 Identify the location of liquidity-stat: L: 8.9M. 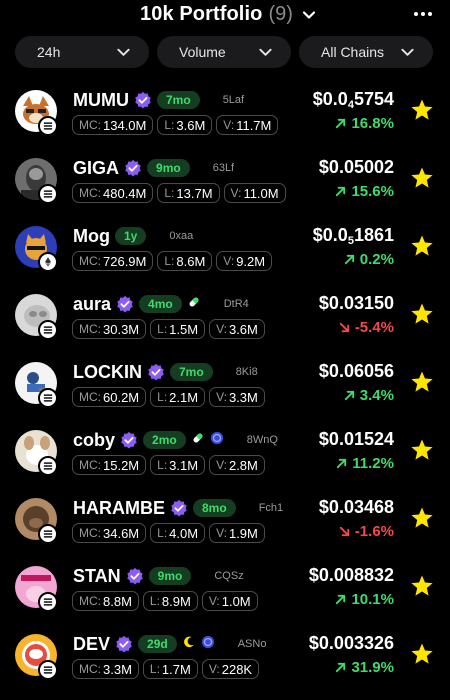
(170, 601).